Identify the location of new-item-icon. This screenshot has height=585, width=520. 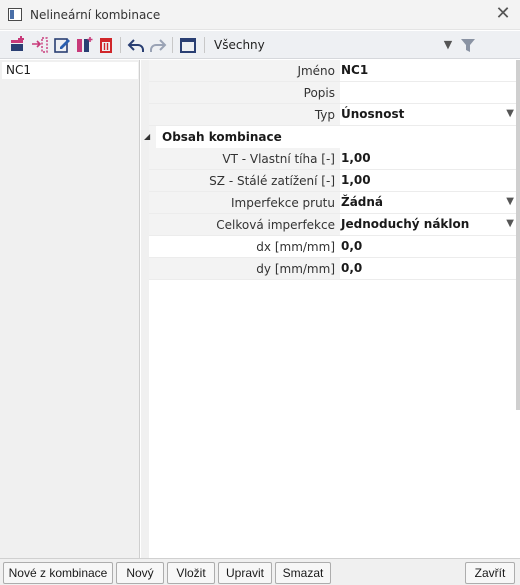
(17, 43).